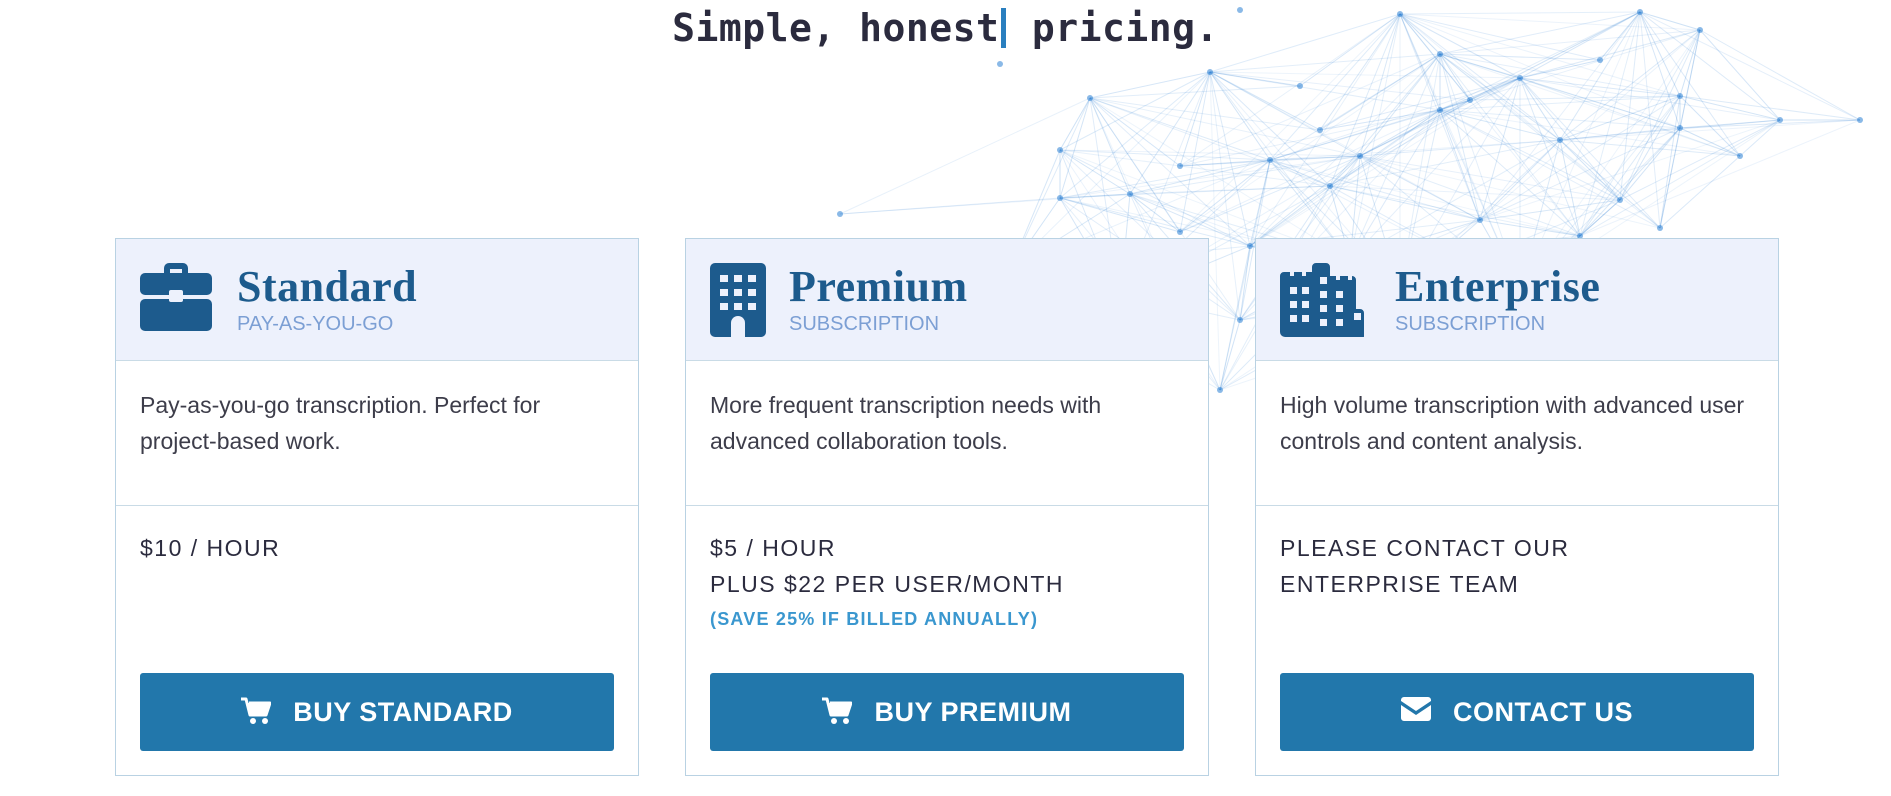 Image resolution: width=1891 pixels, height=796 pixels. What do you see at coordinates (738, 302) in the screenshot?
I see `building-icon` at bounding box center [738, 302].